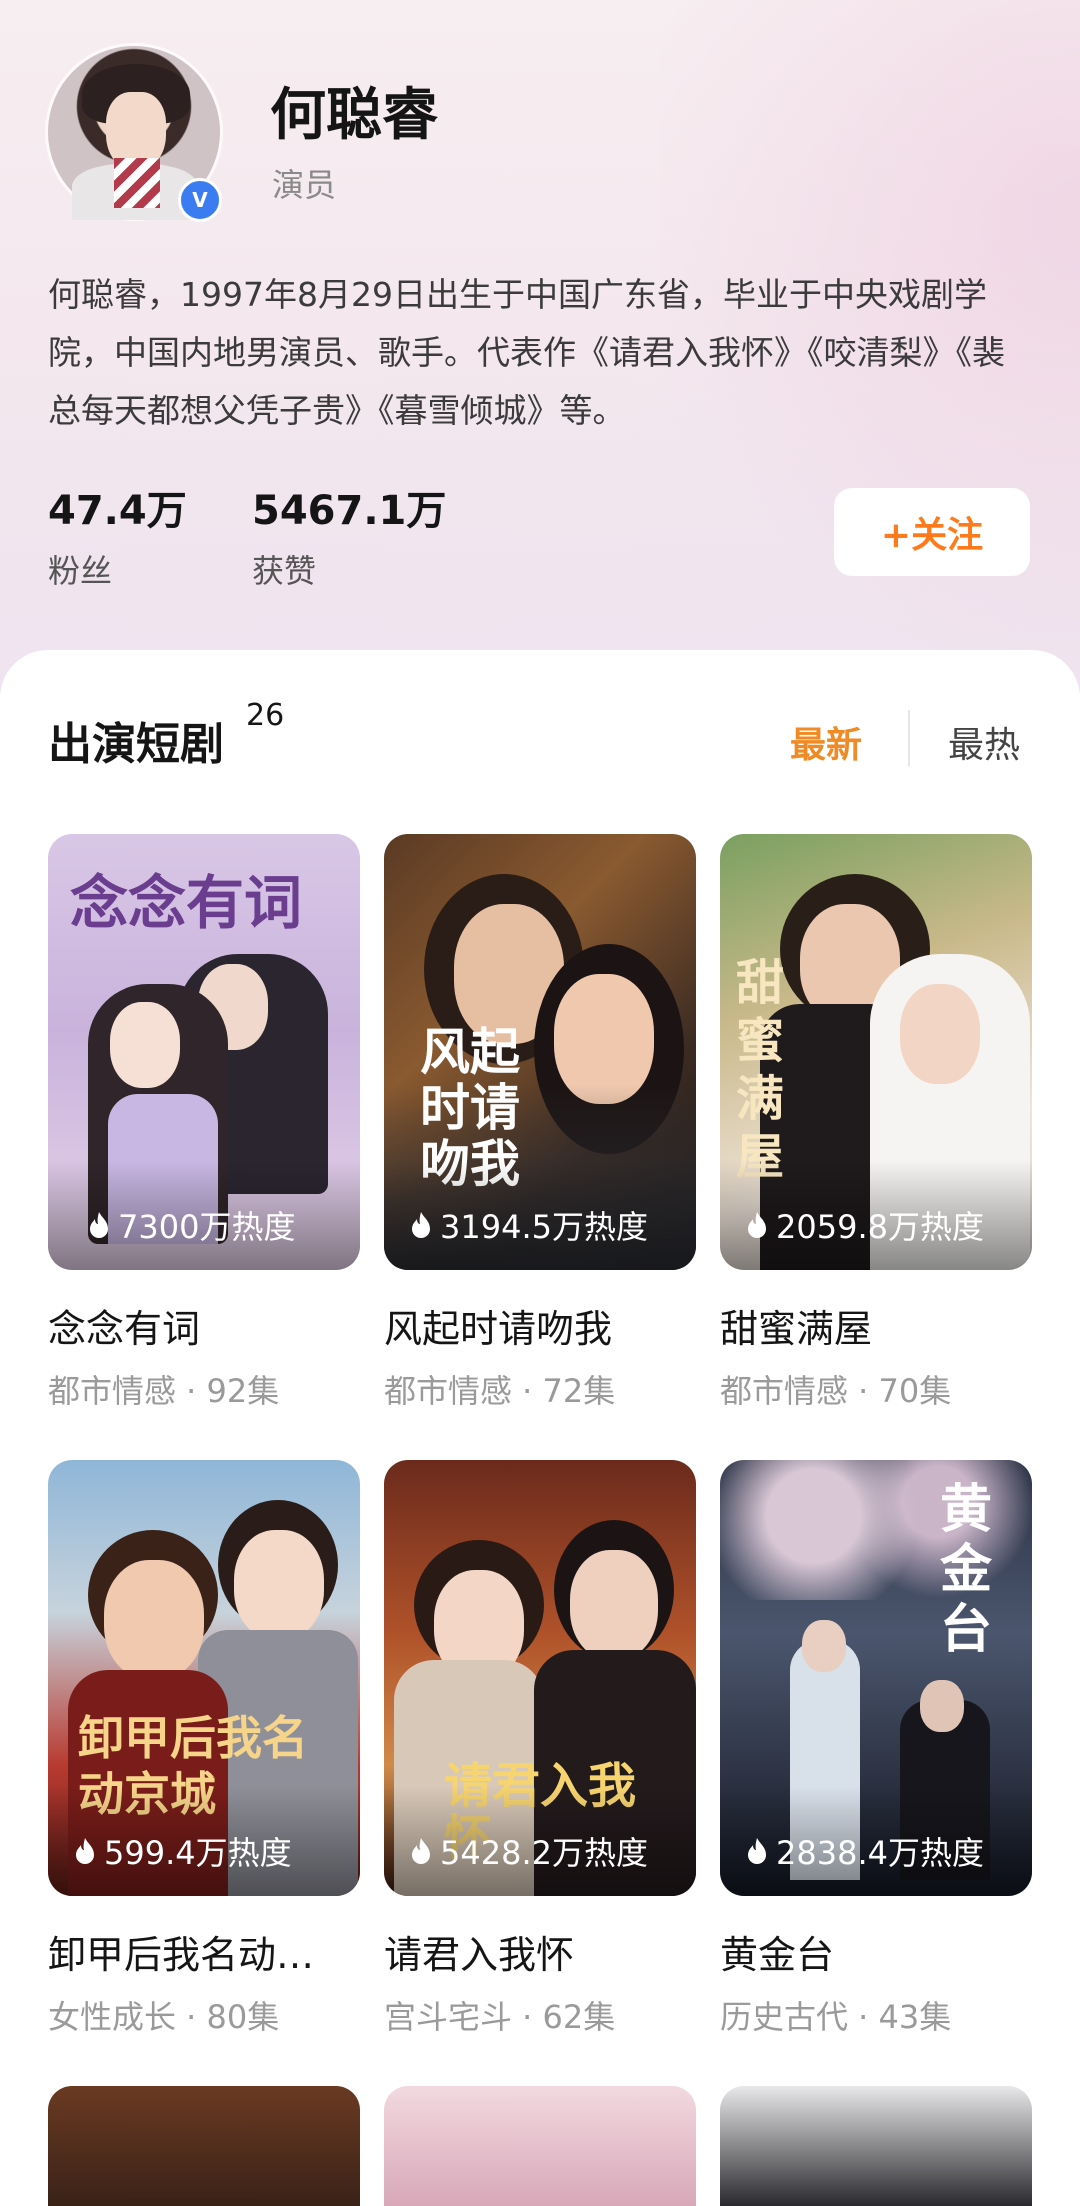  What do you see at coordinates (540, 1678) in the screenshot?
I see `drama-poster: 请君入我怀 5428.2万热度` at bounding box center [540, 1678].